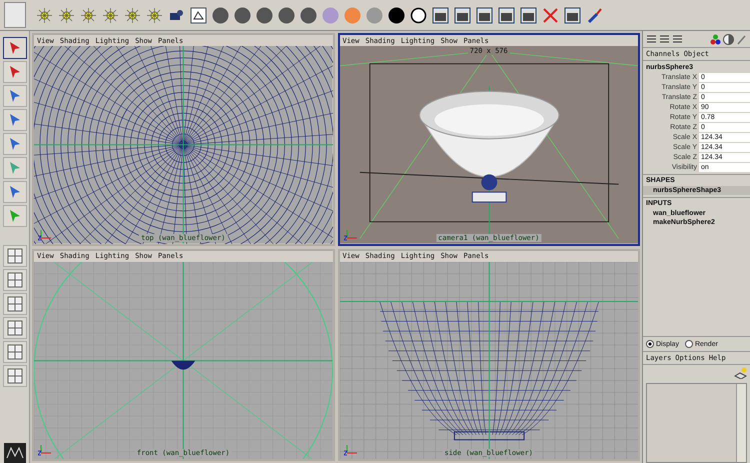 This screenshot has width=750, height=463. What do you see at coordinates (418, 15) in the screenshot?
I see `ring-icon` at bounding box center [418, 15].